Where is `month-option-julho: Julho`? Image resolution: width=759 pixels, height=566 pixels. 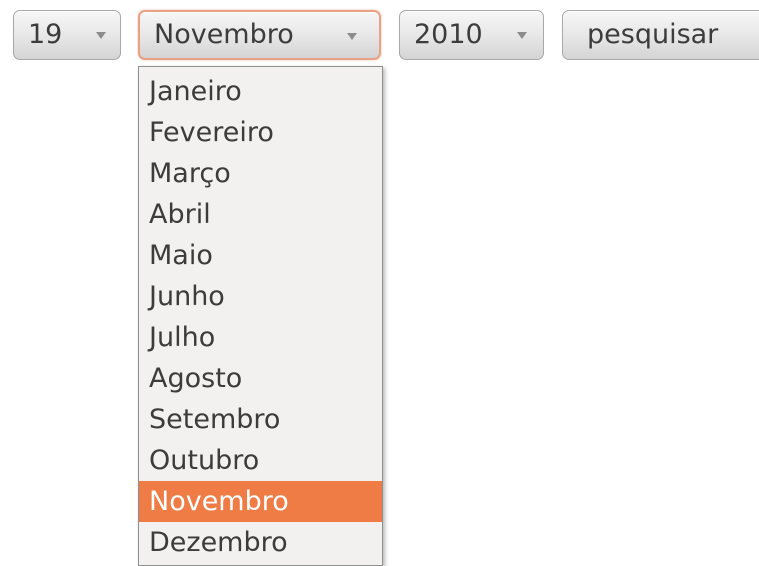 month-option-julho: Julho is located at coordinates (260, 337).